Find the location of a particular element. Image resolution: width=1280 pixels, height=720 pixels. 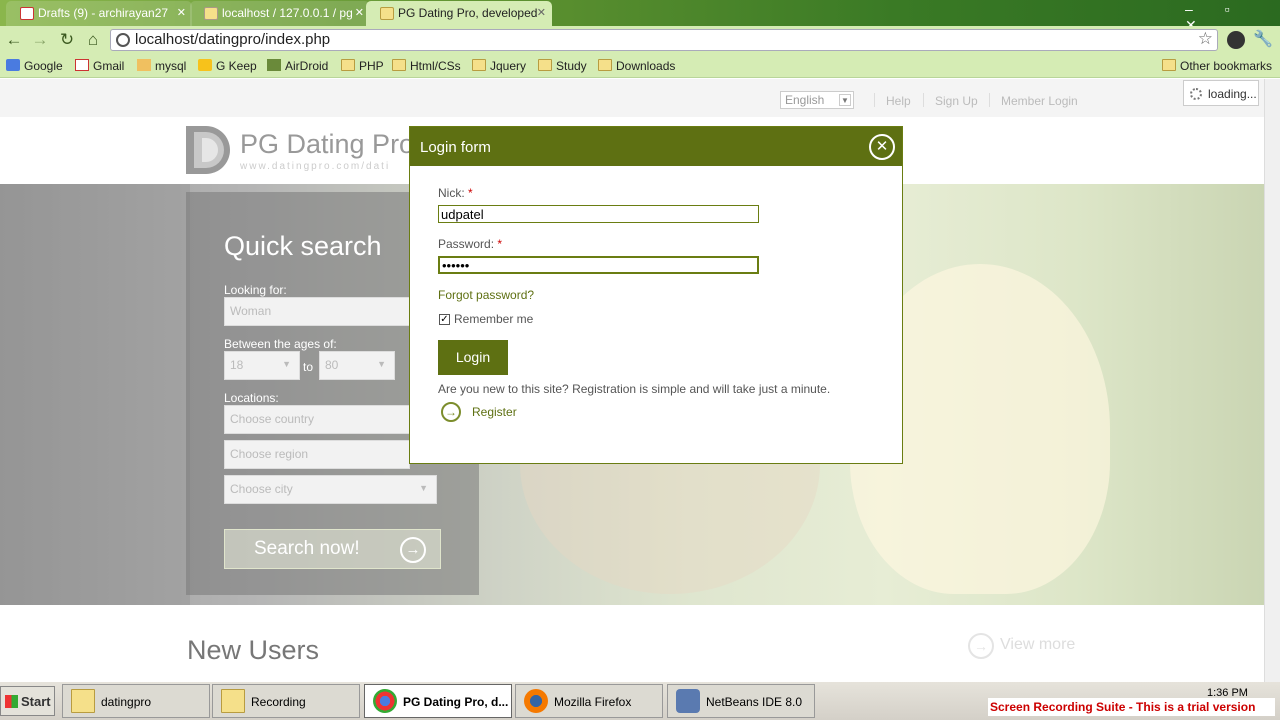

forward-arrow-icon: → is located at coordinates (40, 40).